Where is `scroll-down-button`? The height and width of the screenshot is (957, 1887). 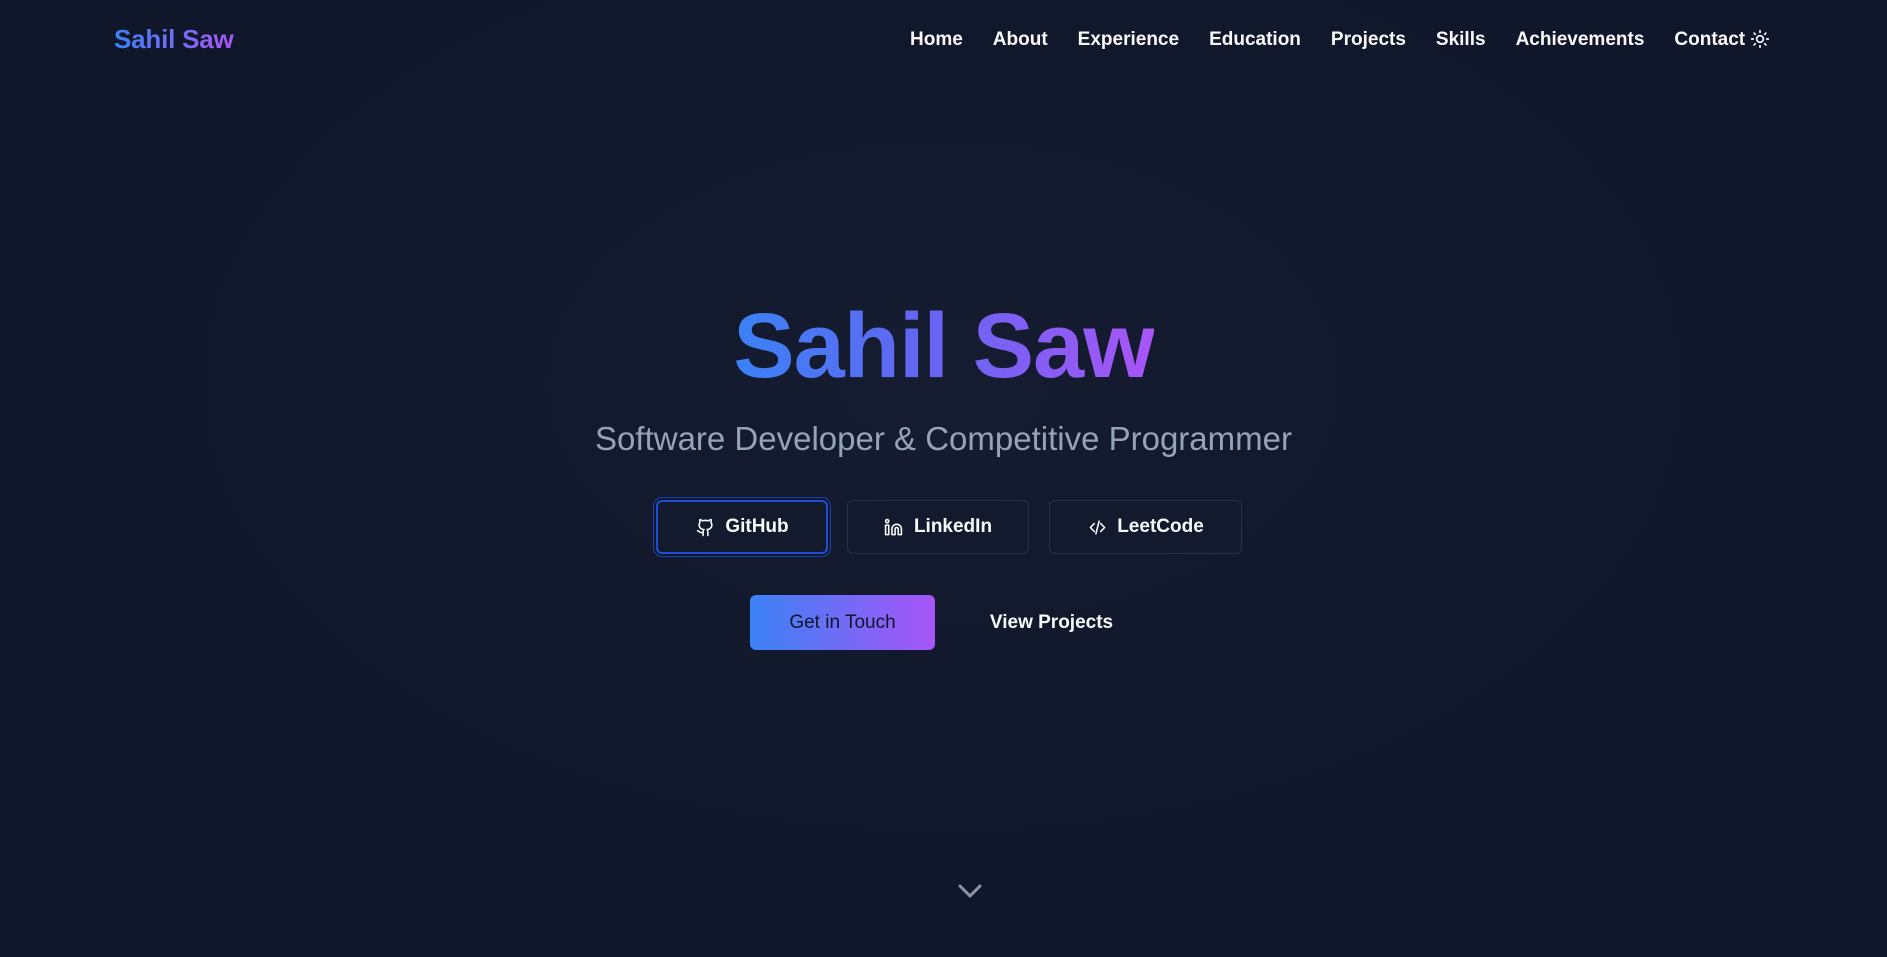
scroll-down-button is located at coordinates (970, 891).